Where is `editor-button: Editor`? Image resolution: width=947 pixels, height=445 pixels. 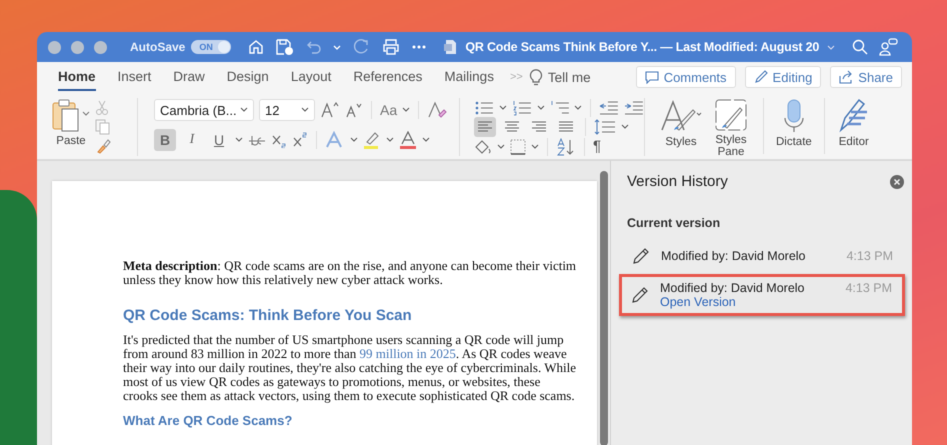 editor-button: Editor is located at coordinates (853, 123).